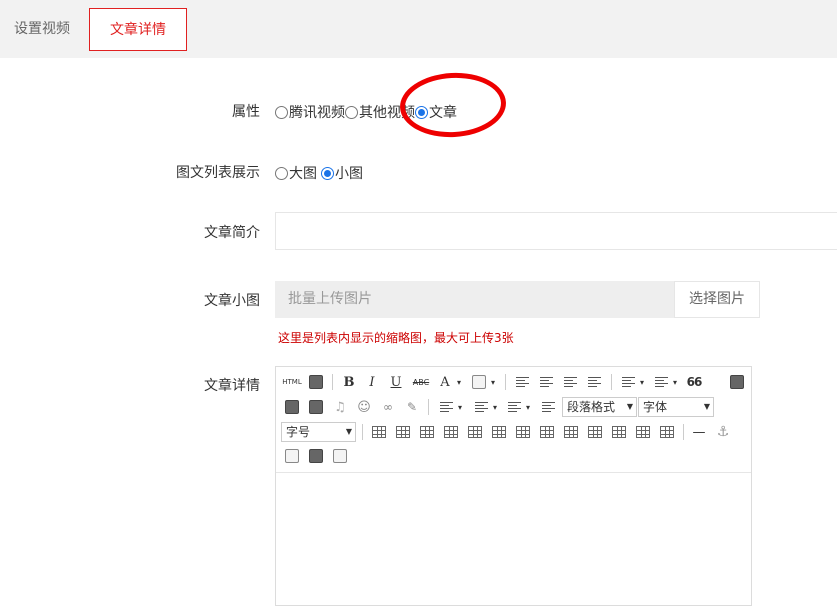  What do you see at coordinates (292, 407) in the screenshot?
I see `image-icon` at bounding box center [292, 407].